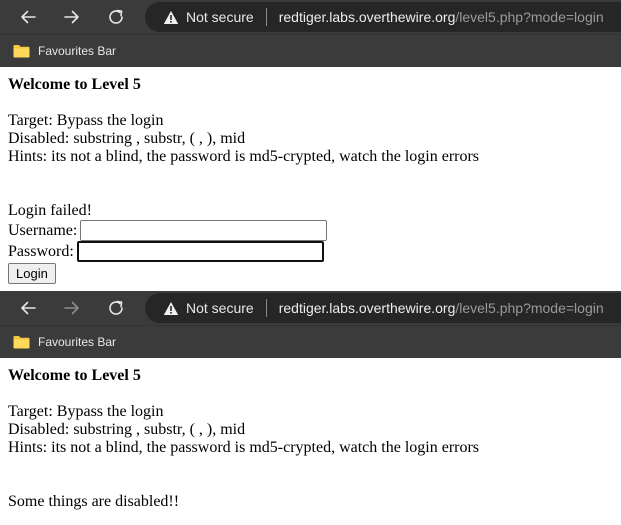 The image size is (621, 525). Describe the element at coordinates (43, 230) in the screenshot. I see `username-label: Username:` at that location.